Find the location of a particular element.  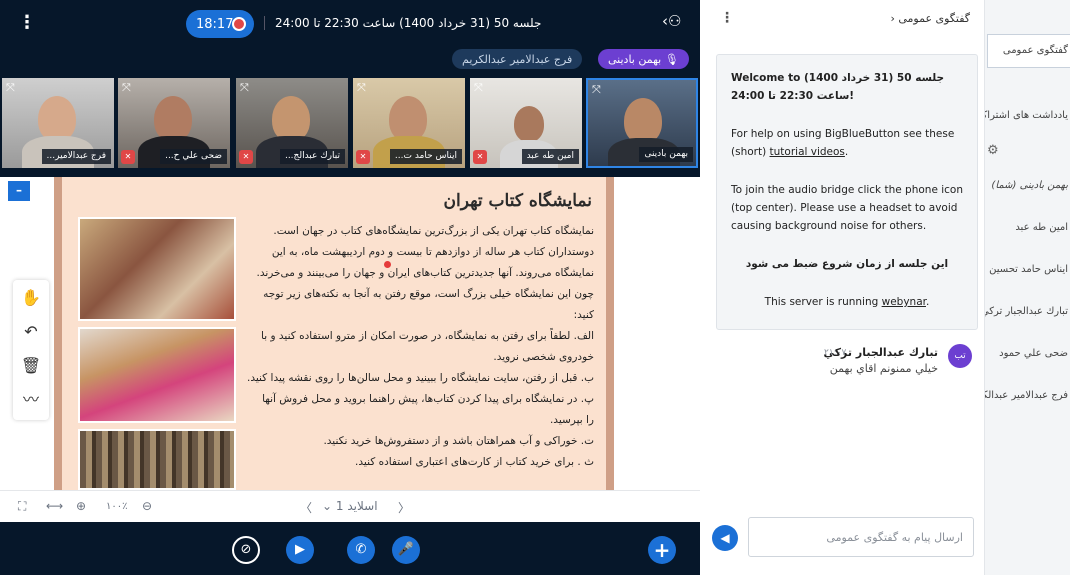

phone-icon: ✆ is located at coordinates (361, 550).